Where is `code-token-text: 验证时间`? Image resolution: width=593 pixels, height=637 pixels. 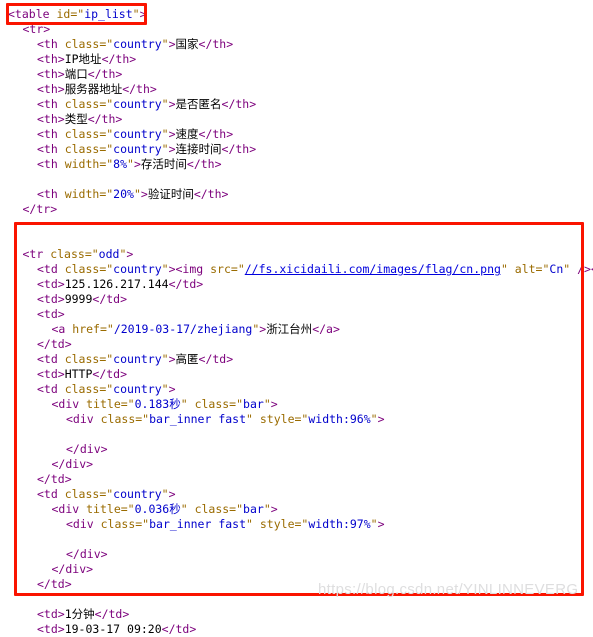
code-token-text: 验证时间 is located at coordinates (170, 194).